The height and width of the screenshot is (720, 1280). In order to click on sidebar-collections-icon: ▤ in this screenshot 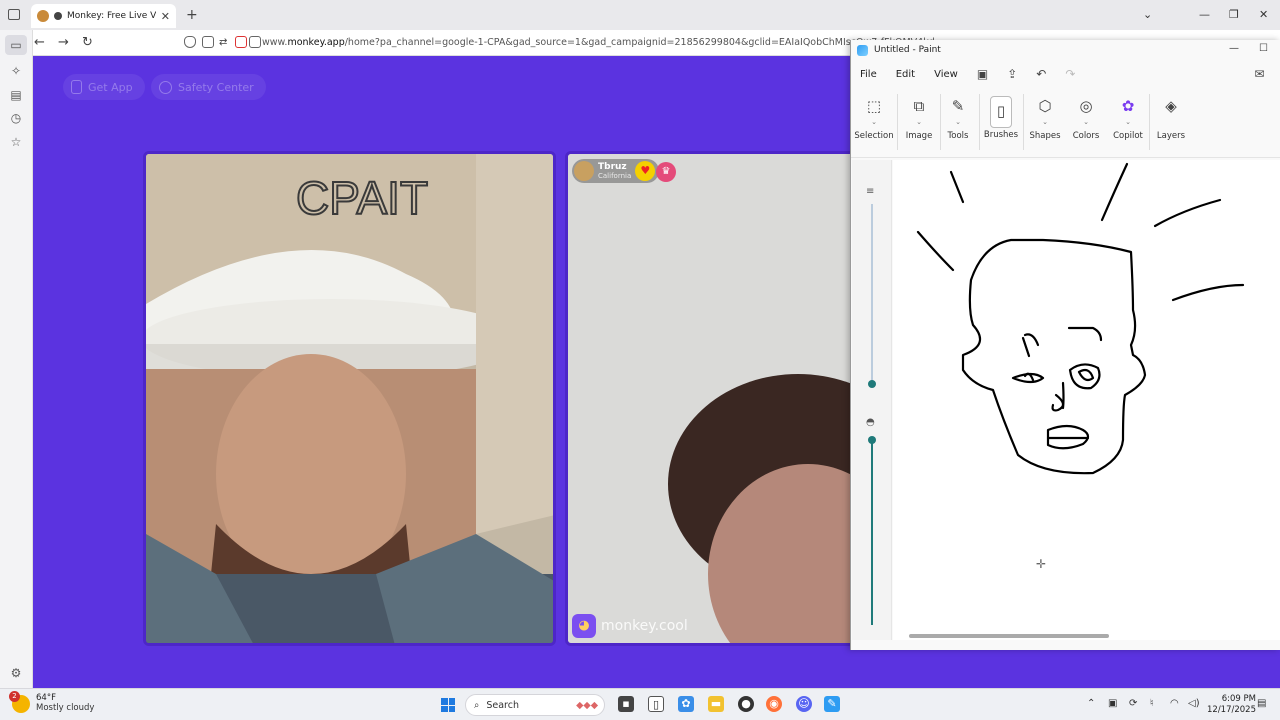, I will do `click(16, 95)`.